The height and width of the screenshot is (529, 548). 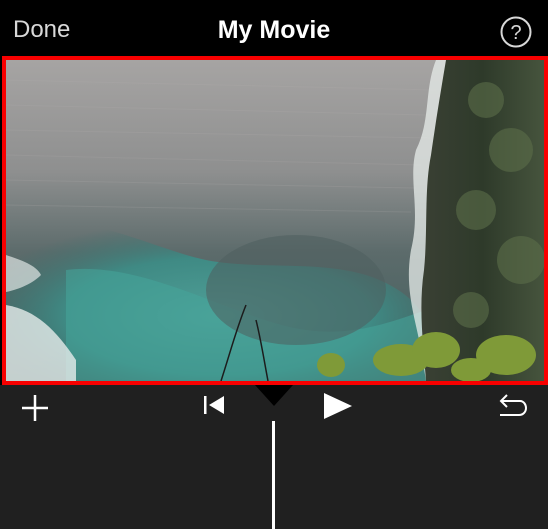 What do you see at coordinates (274, 395) in the screenshot?
I see `playhead-marker` at bounding box center [274, 395].